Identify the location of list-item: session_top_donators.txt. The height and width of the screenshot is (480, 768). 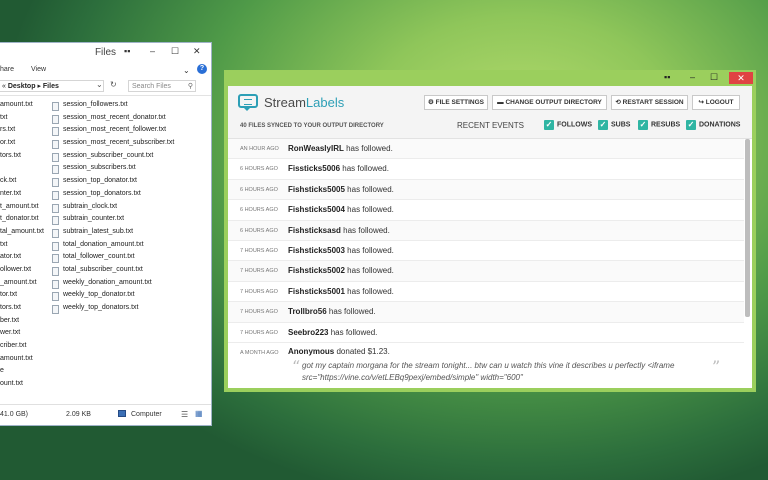
(113, 196).